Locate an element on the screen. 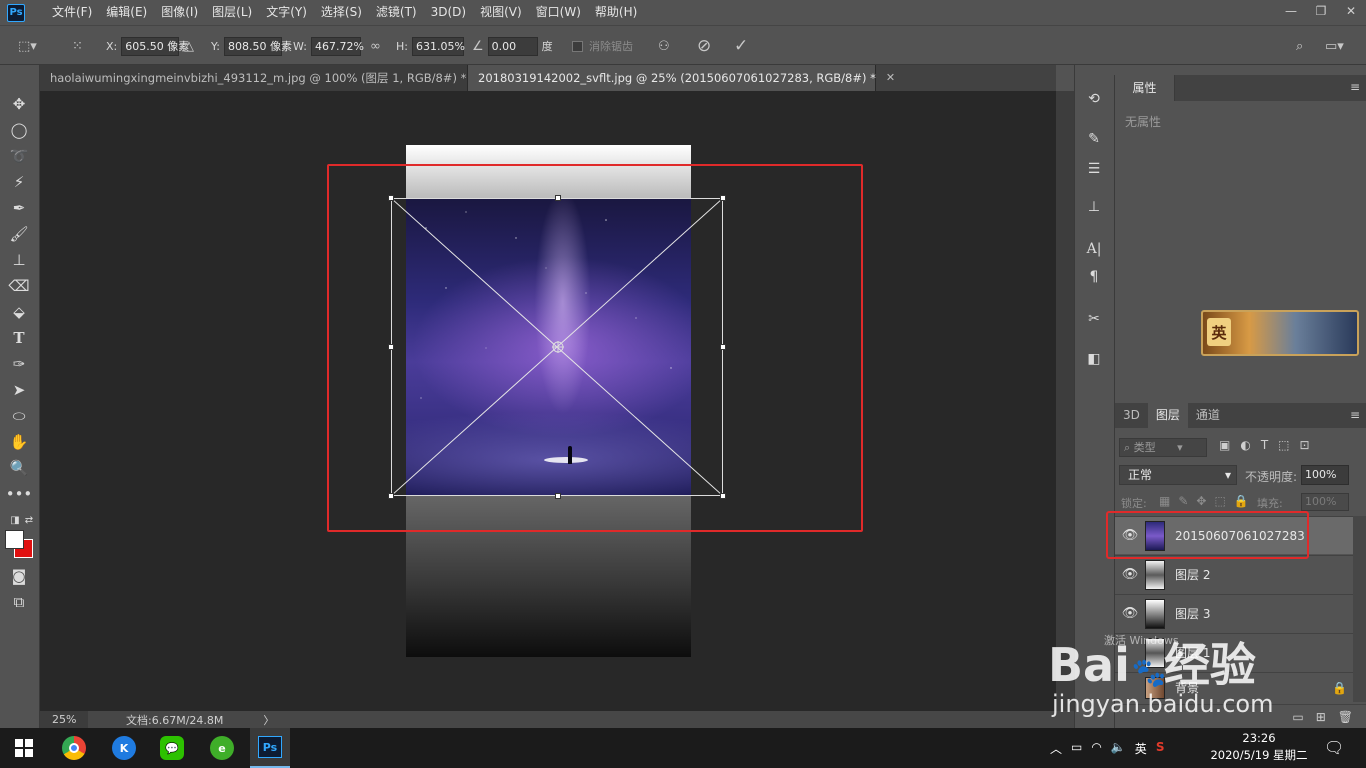 The image size is (1366, 768). menu-layer: 图层(L) is located at coordinates (232, 12).